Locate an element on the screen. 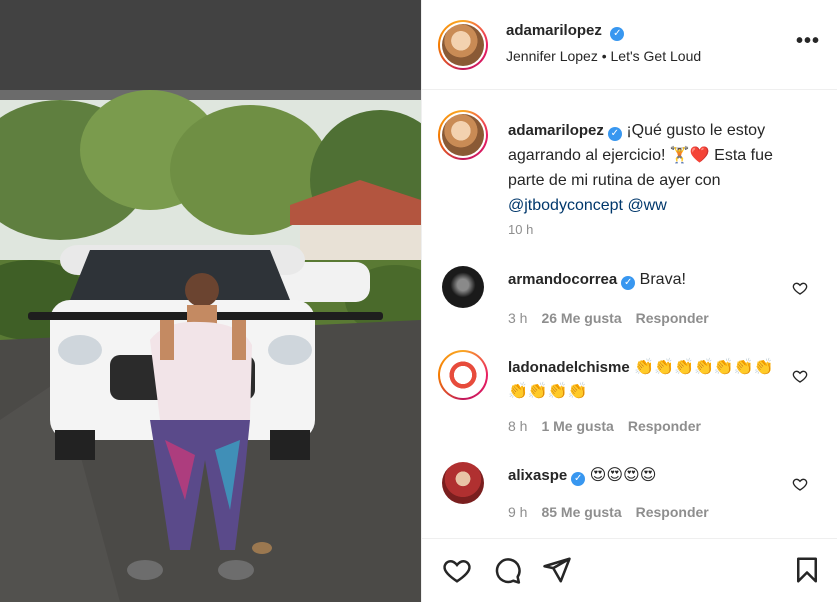  heart-icon is located at coordinates (457, 570).